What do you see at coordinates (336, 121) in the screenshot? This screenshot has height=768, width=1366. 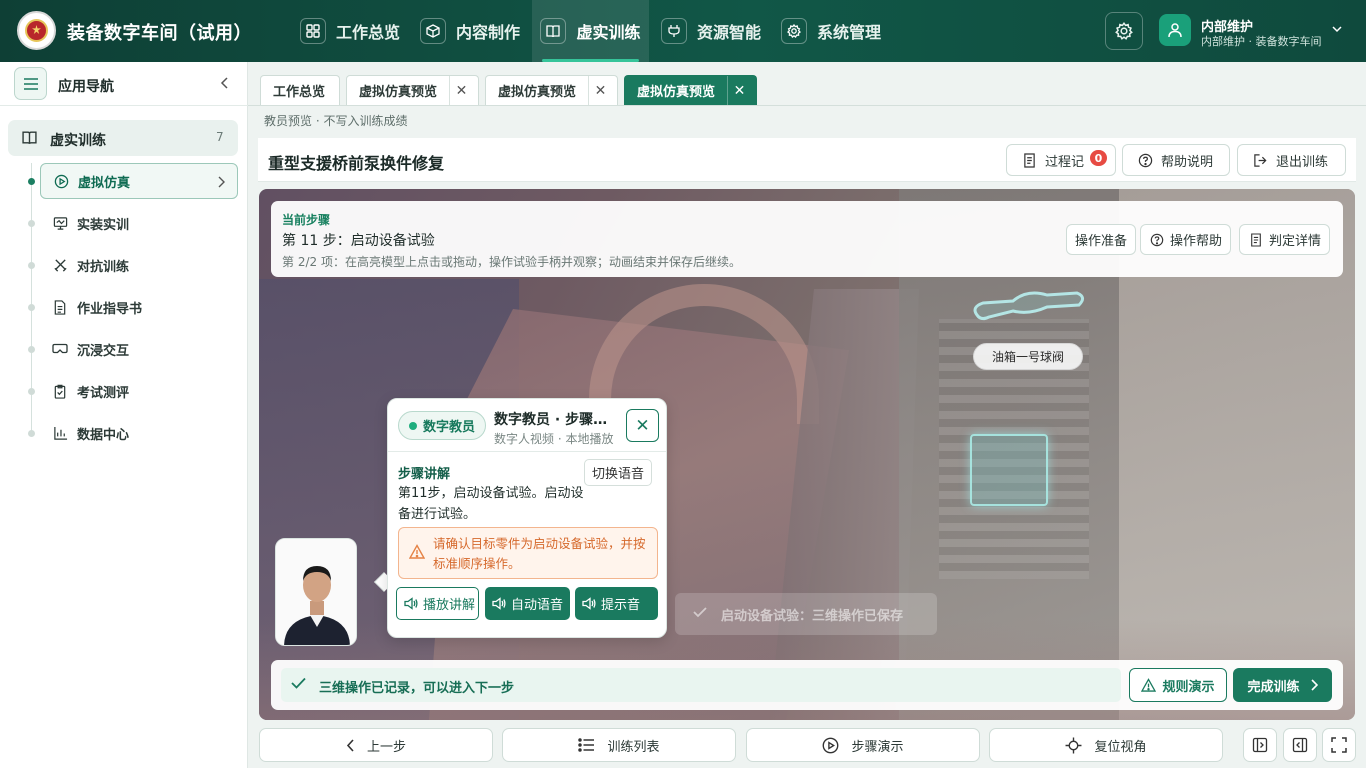 I see `preview-note: 教员预览 · 不写入训练成绩` at bounding box center [336, 121].